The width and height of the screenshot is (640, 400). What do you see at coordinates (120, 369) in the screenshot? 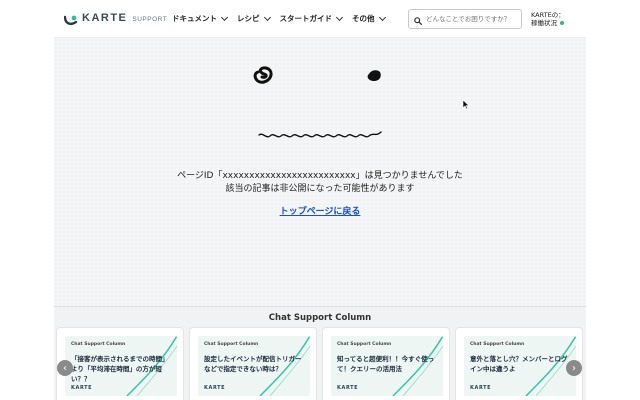
I see `card-title: 「接客が表示されるまでの時間」より「平均滞在時間」の方が短い？？` at bounding box center [120, 369].